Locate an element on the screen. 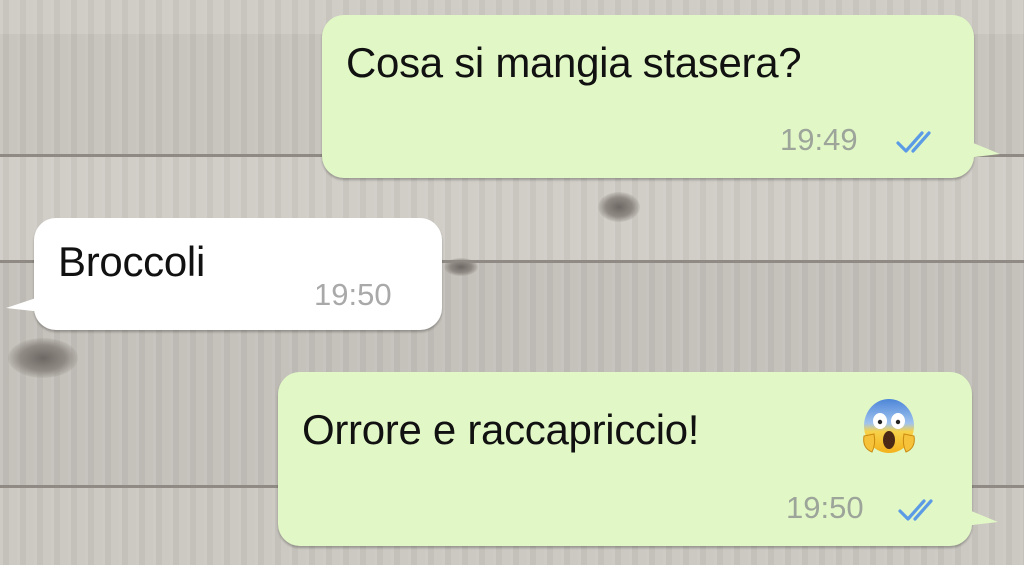 The width and height of the screenshot is (1024, 565). face-screaming-in-fear-icon is located at coordinates (889, 426).